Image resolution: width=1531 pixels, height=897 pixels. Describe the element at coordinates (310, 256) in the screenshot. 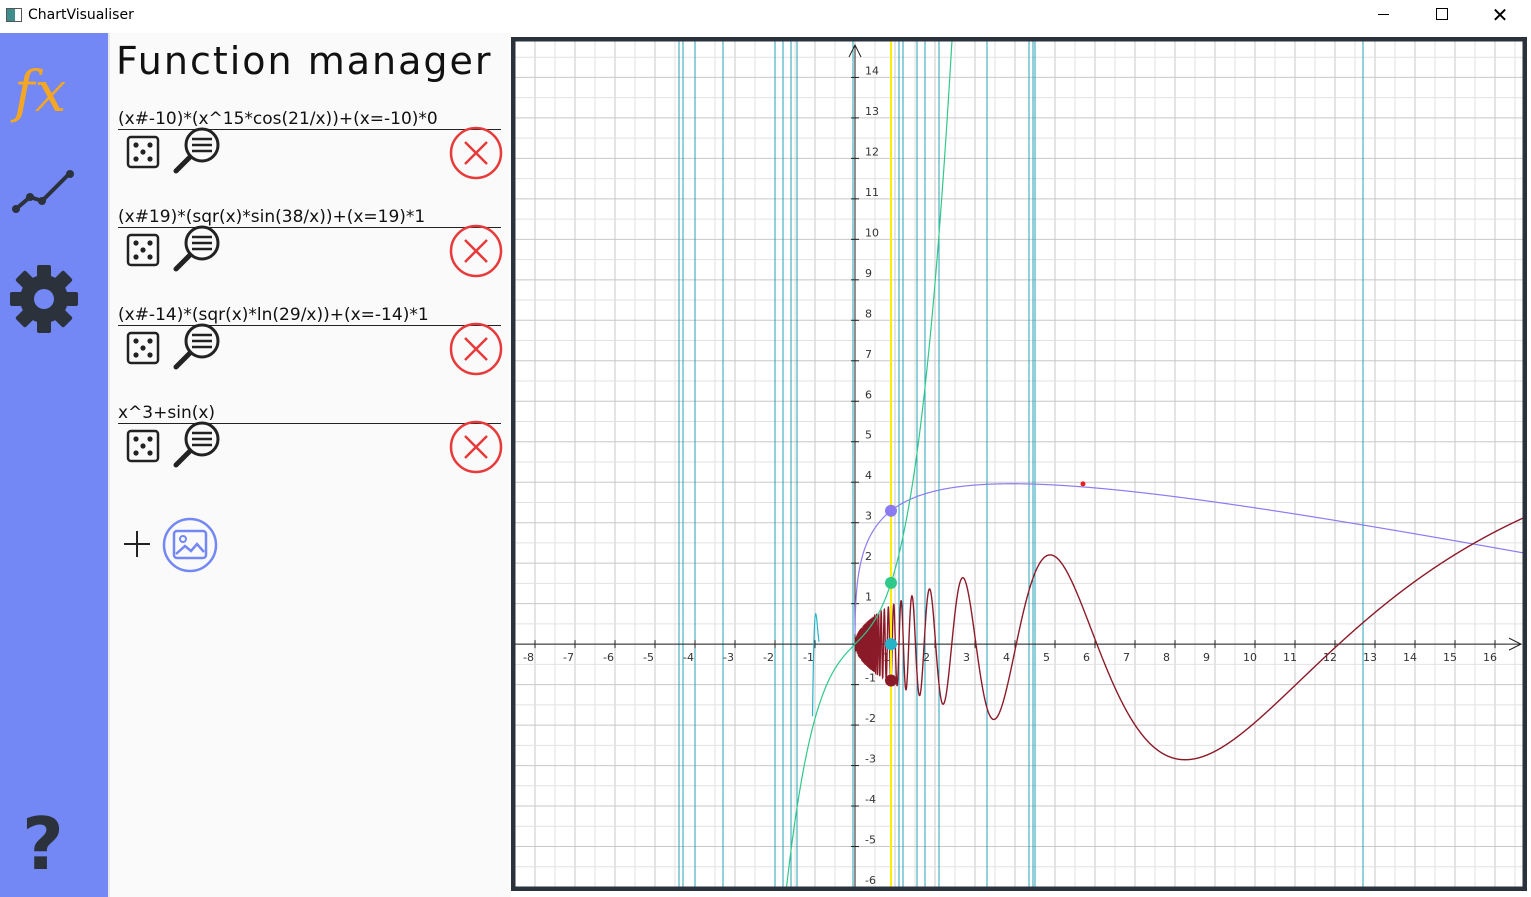

I see `function-item: (x#19)*(sqr(x)*sin(38/x))+(x=19)*1` at that location.